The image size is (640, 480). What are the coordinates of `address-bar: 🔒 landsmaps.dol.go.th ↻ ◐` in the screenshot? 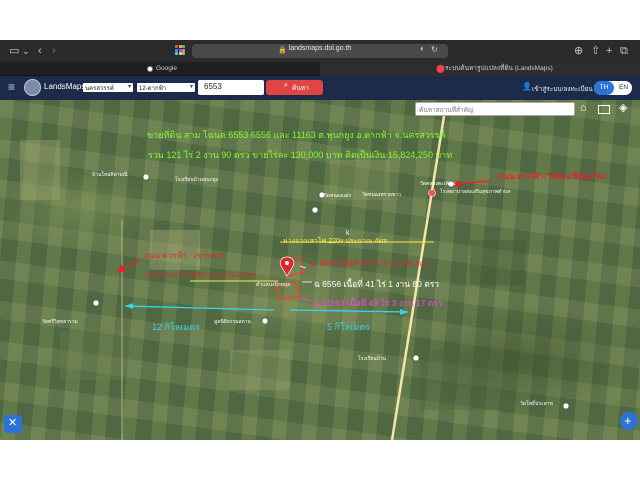 It's located at (320, 51).